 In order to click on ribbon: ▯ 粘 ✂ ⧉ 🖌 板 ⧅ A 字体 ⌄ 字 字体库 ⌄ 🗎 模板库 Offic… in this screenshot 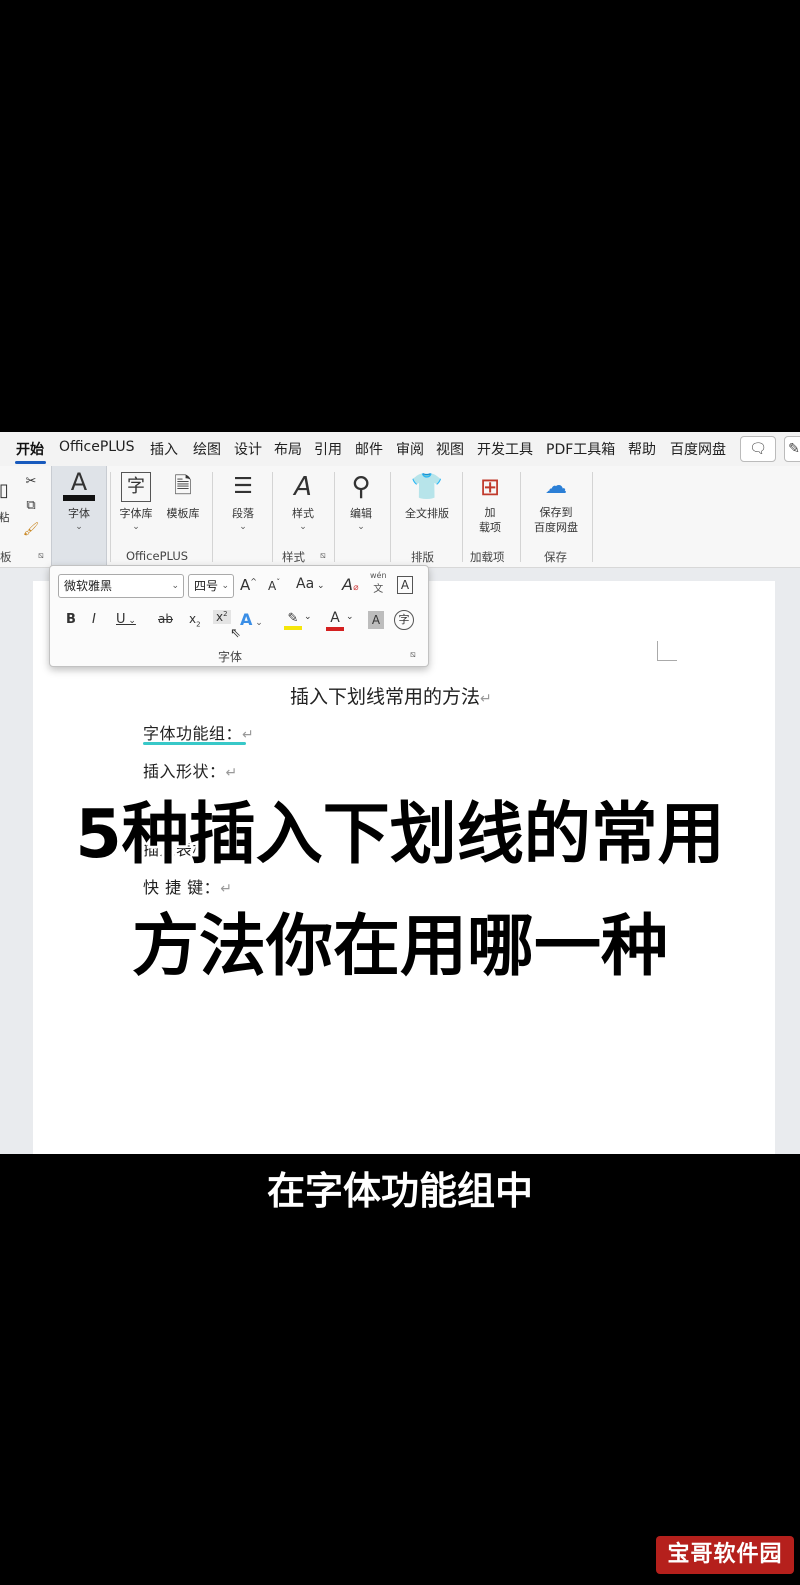, I will do `click(400, 517)`.